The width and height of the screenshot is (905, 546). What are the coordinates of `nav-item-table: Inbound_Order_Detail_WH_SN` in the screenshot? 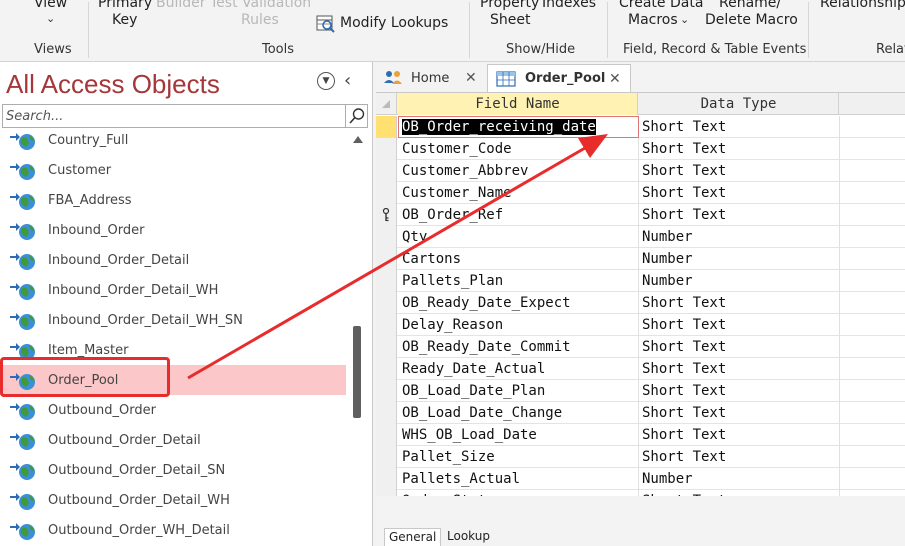 It's located at (173, 320).